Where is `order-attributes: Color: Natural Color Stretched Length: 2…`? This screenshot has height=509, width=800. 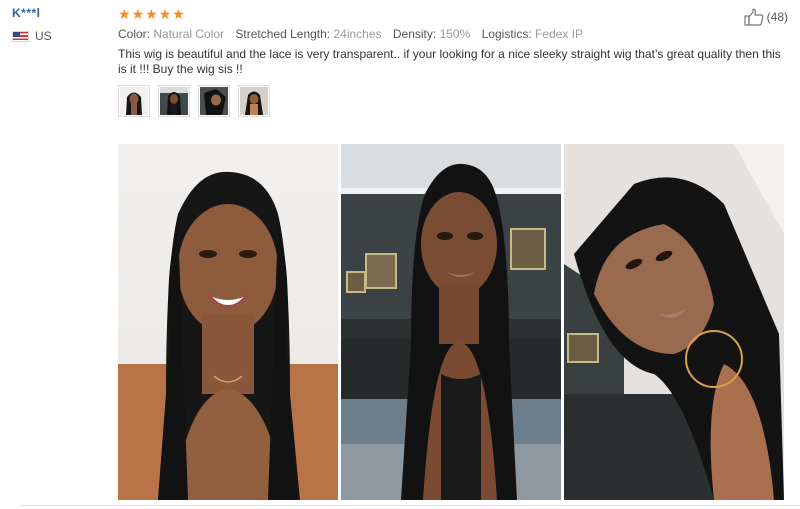 order-attributes: Color: Natural Color Stretched Length: 2… is located at coordinates (454, 34).